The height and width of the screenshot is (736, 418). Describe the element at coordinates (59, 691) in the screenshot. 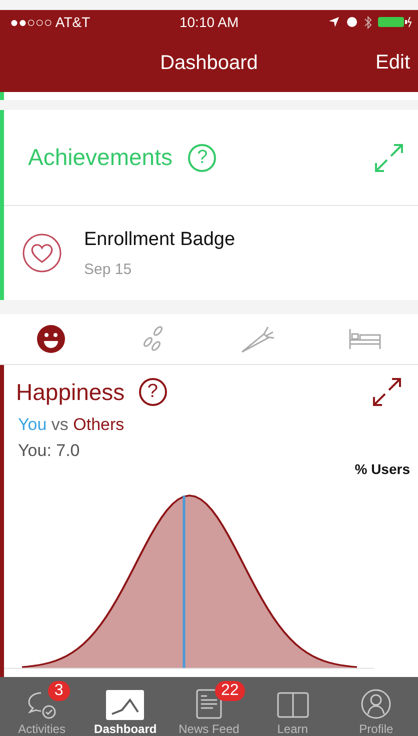

I see `count-badge: 3` at that location.